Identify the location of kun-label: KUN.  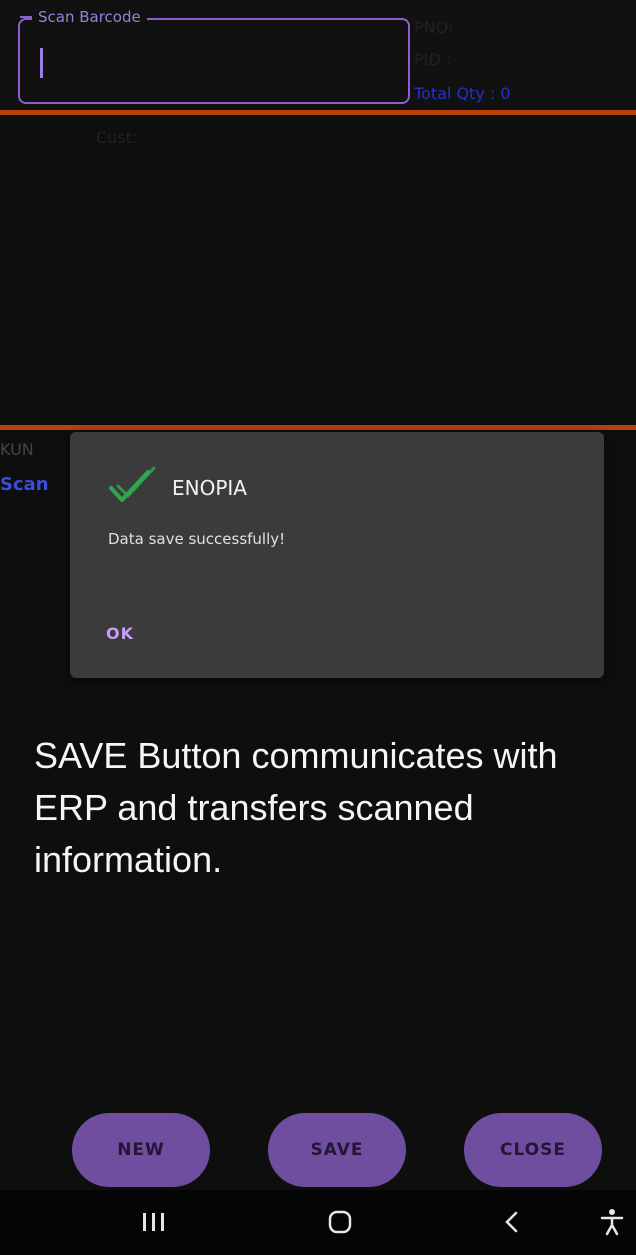
(17, 449).